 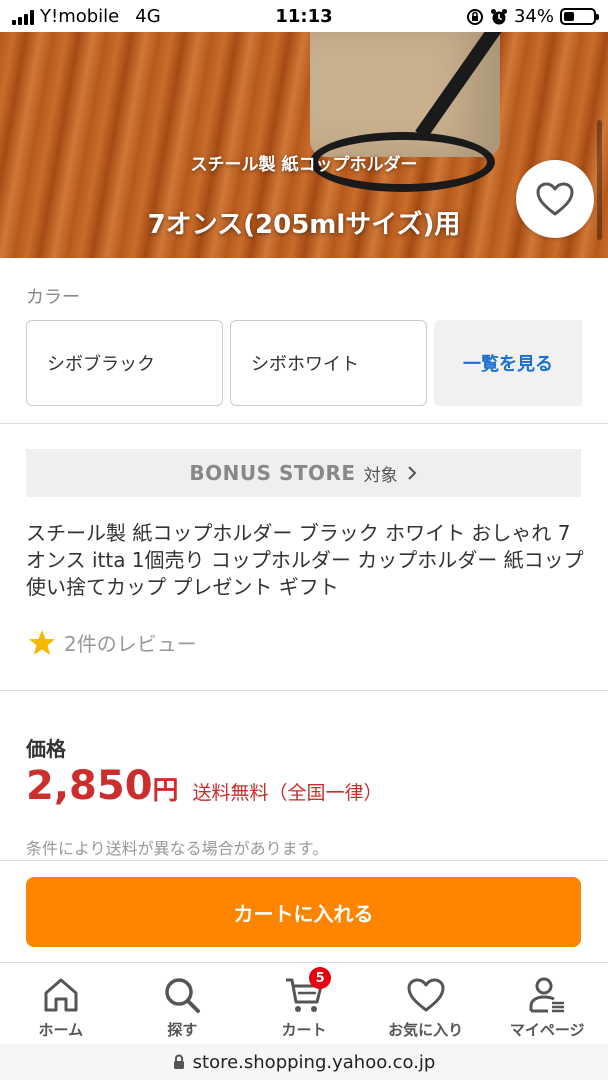 I want to click on price-currency: 円, so click(x=165, y=791).